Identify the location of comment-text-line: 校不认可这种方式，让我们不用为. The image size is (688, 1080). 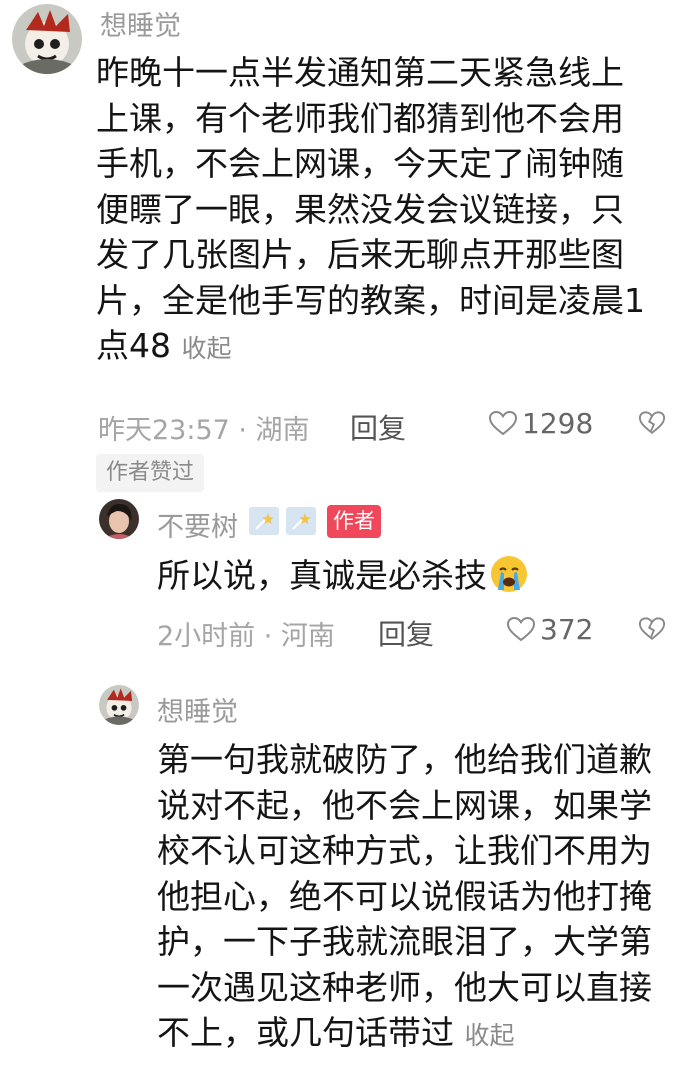
(404, 850).